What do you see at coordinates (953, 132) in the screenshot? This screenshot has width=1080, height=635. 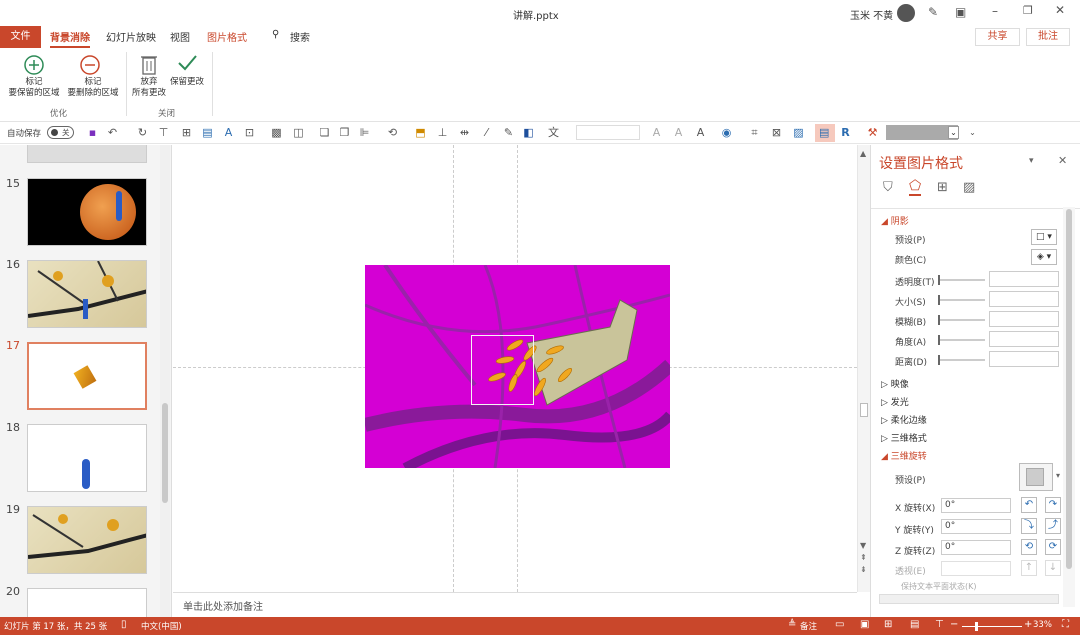 I see `chevron-down-icon: ⌄` at bounding box center [953, 132].